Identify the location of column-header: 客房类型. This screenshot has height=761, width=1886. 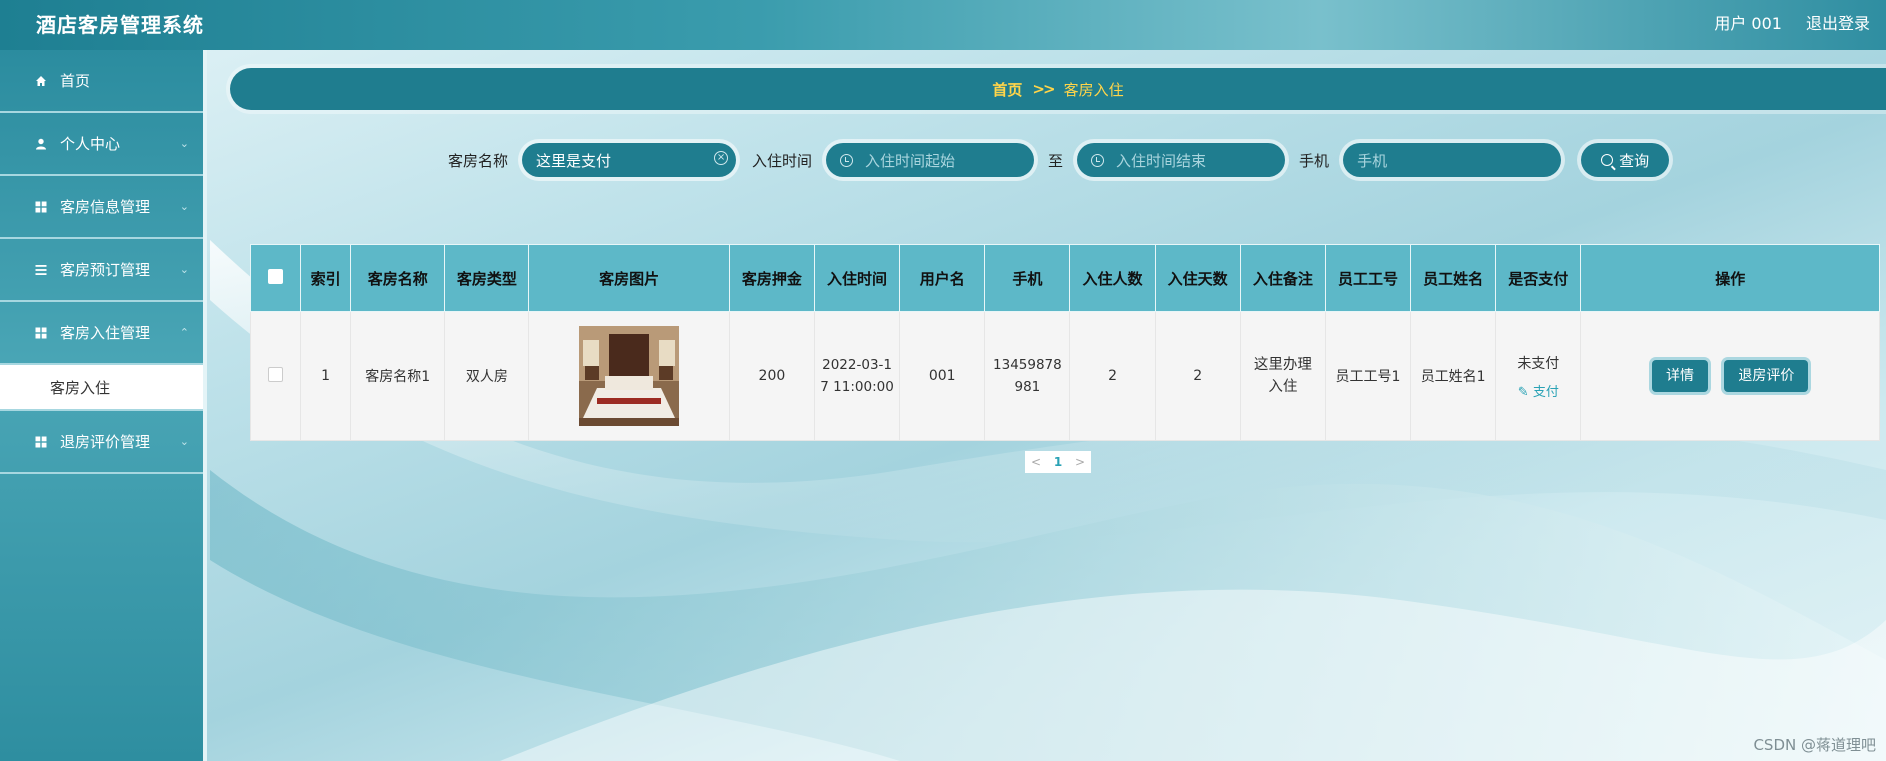
(487, 278).